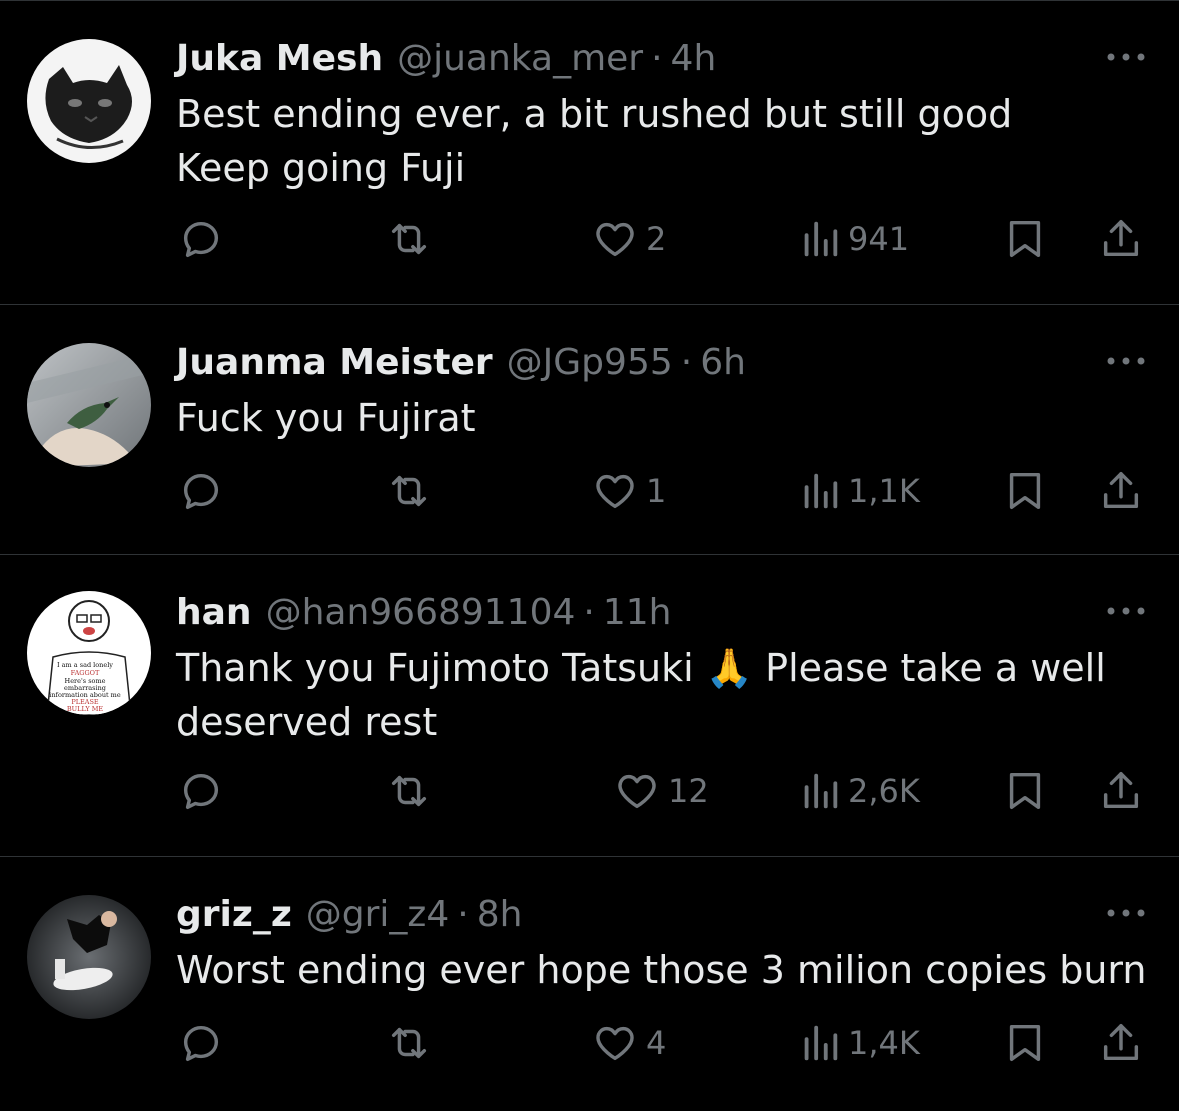 This screenshot has width=1179, height=1111. What do you see at coordinates (500, 915) in the screenshot?
I see `timestamp: 8h` at bounding box center [500, 915].